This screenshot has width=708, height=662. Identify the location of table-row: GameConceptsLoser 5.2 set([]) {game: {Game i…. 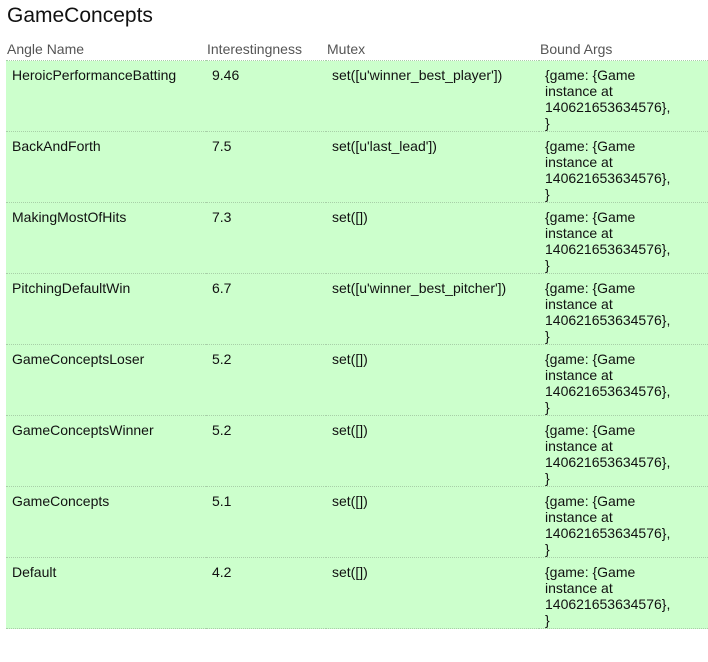
(357, 380).